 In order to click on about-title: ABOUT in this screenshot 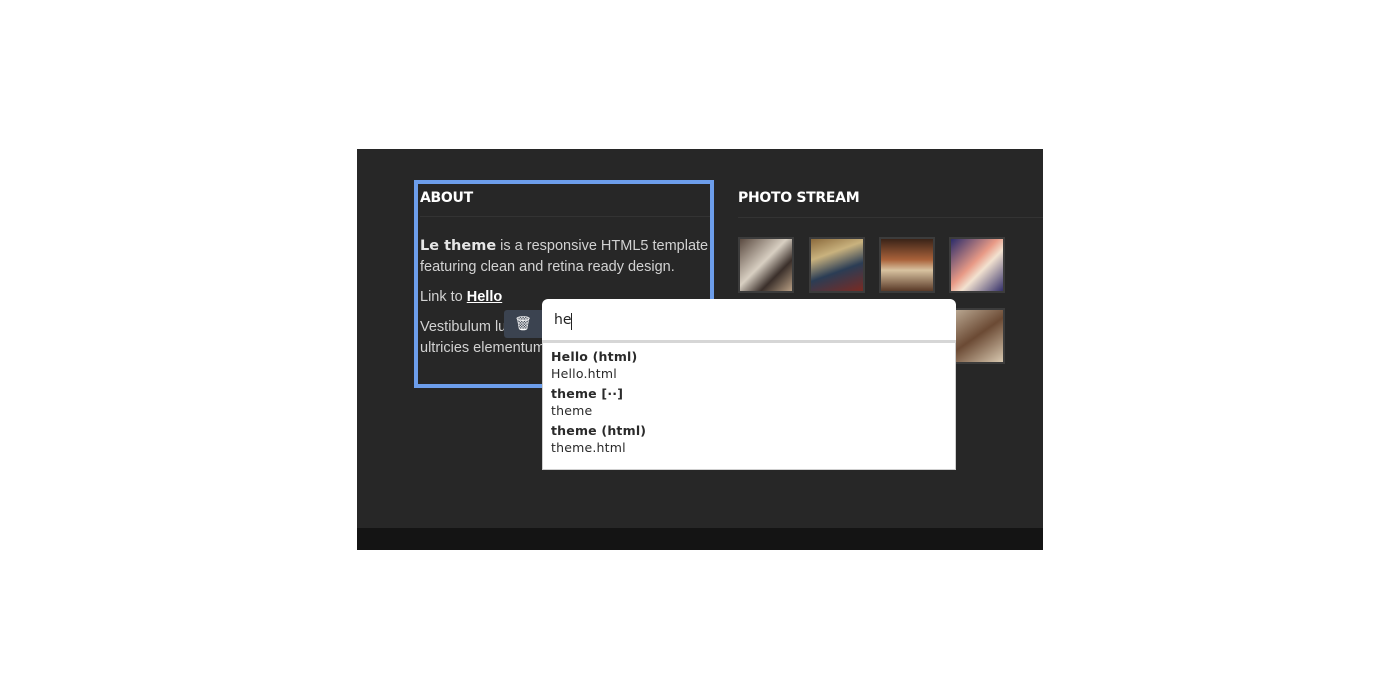, I will do `click(446, 198)`.